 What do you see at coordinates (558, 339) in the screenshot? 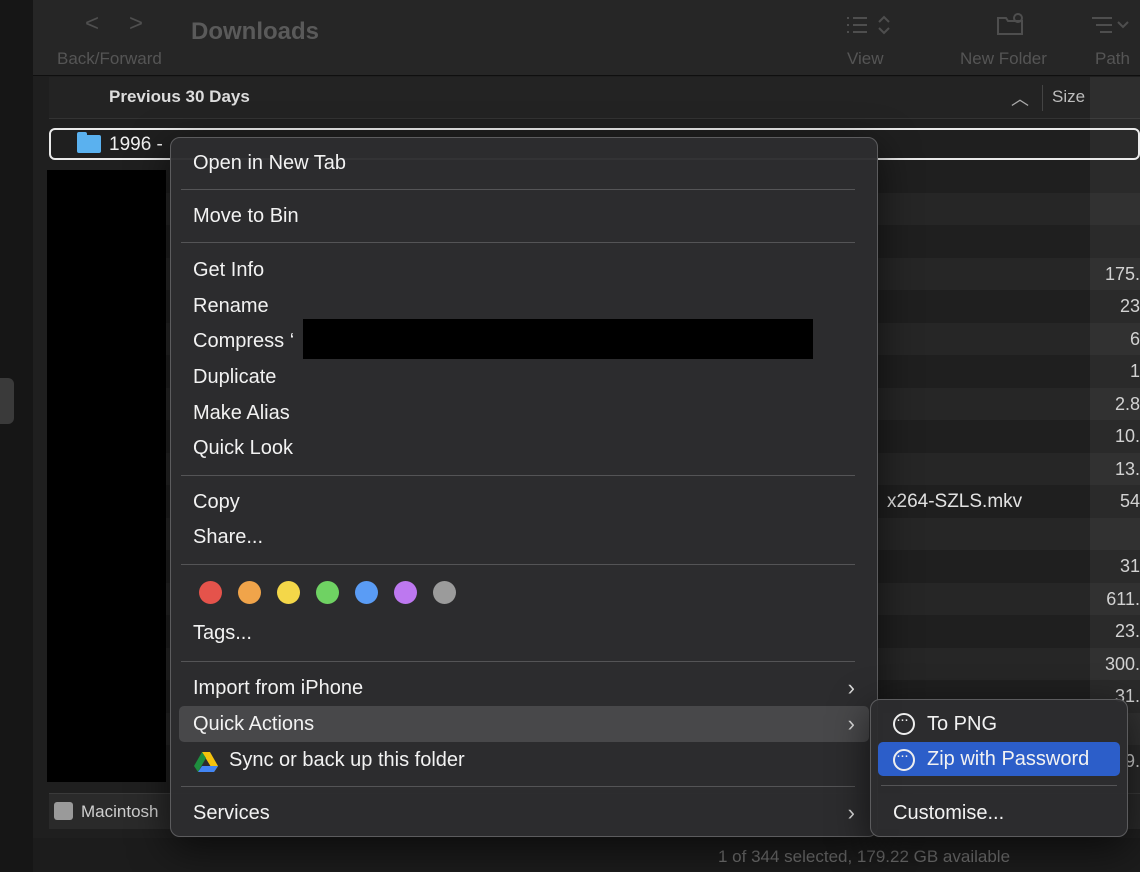
I see `redacted-filename` at bounding box center [558, 339].